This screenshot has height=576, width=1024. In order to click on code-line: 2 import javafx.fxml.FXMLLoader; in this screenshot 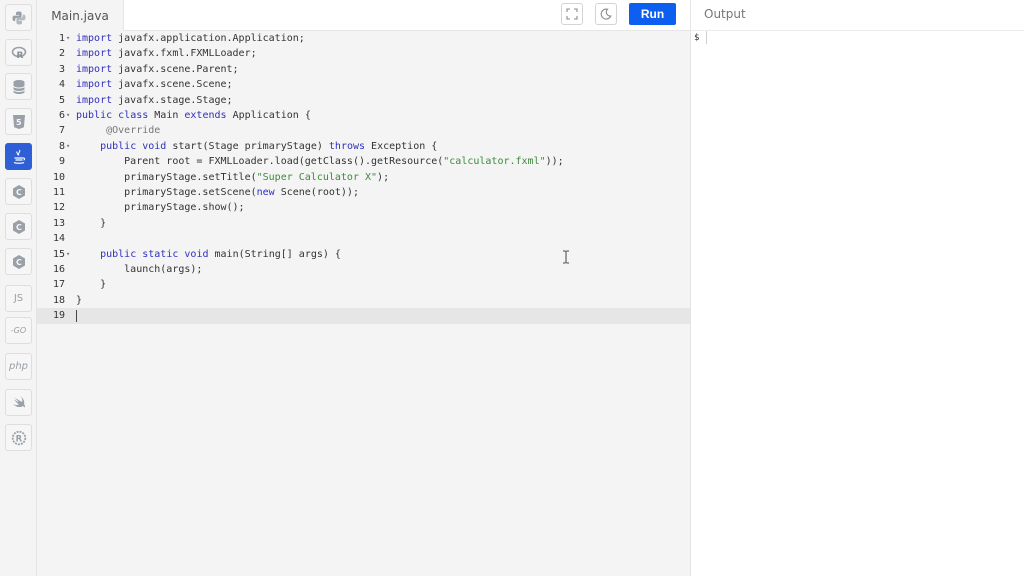, I will do `click(363, 53)`.